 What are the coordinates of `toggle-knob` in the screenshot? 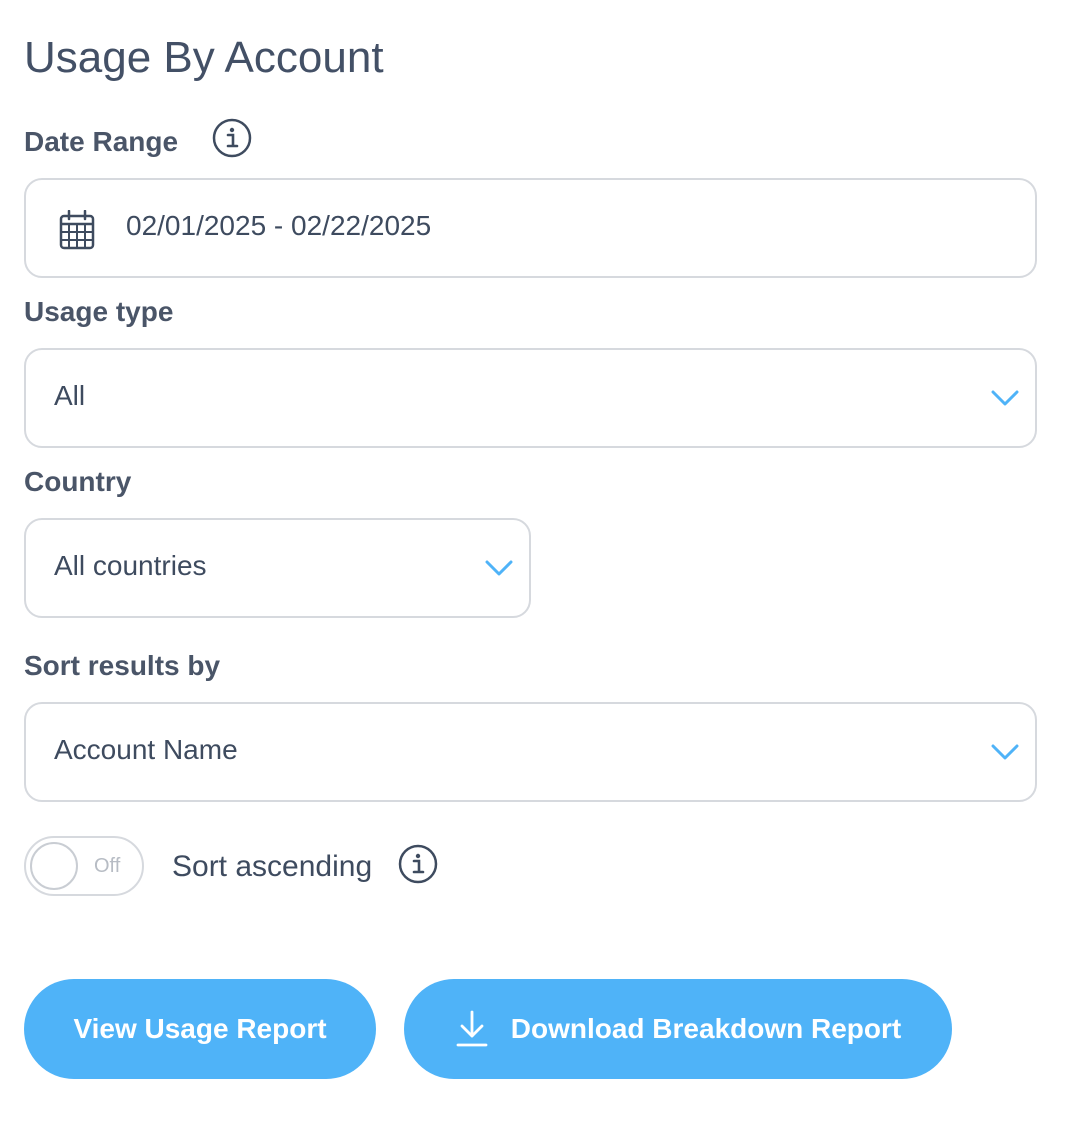 It's located at (54, 866).